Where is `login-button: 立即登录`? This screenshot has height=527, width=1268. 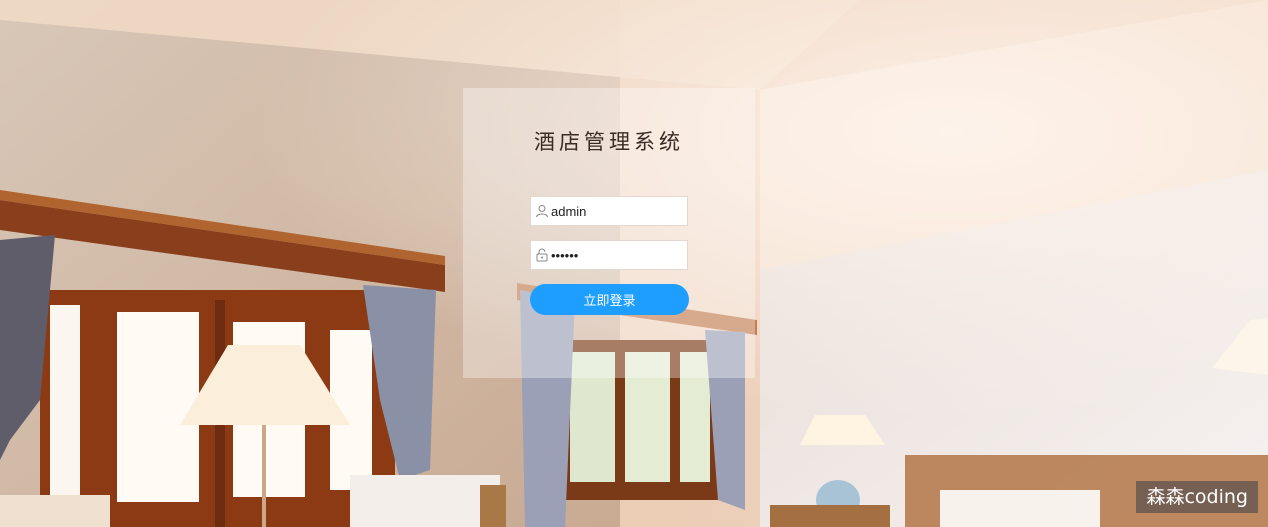
login-button: 立即登录 is located at coordinates (609, 299).